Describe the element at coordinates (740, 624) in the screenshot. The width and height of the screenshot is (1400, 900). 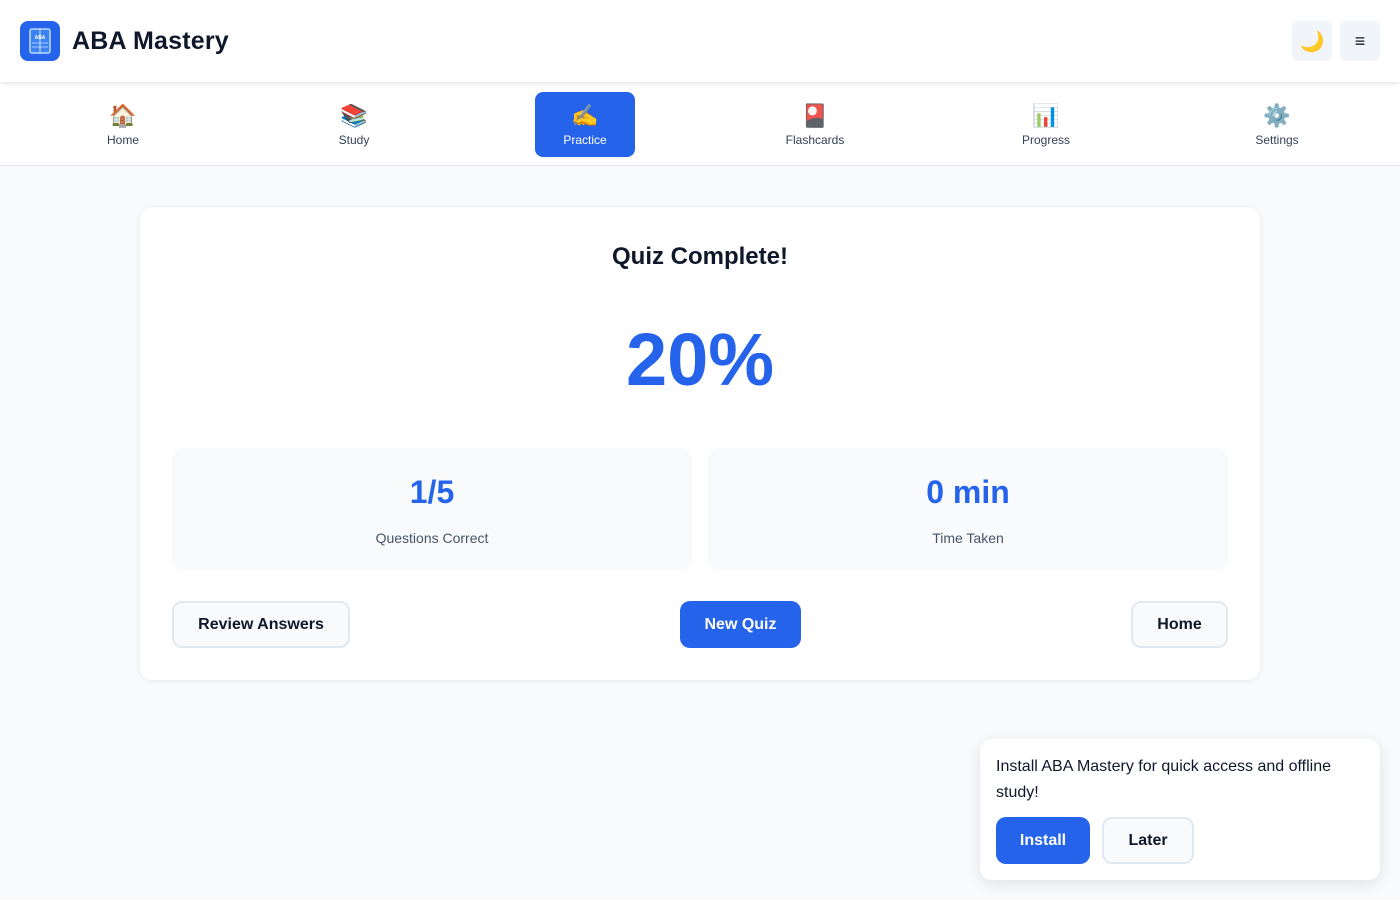
I see `new-quiz-button: New Quiz` at that location.